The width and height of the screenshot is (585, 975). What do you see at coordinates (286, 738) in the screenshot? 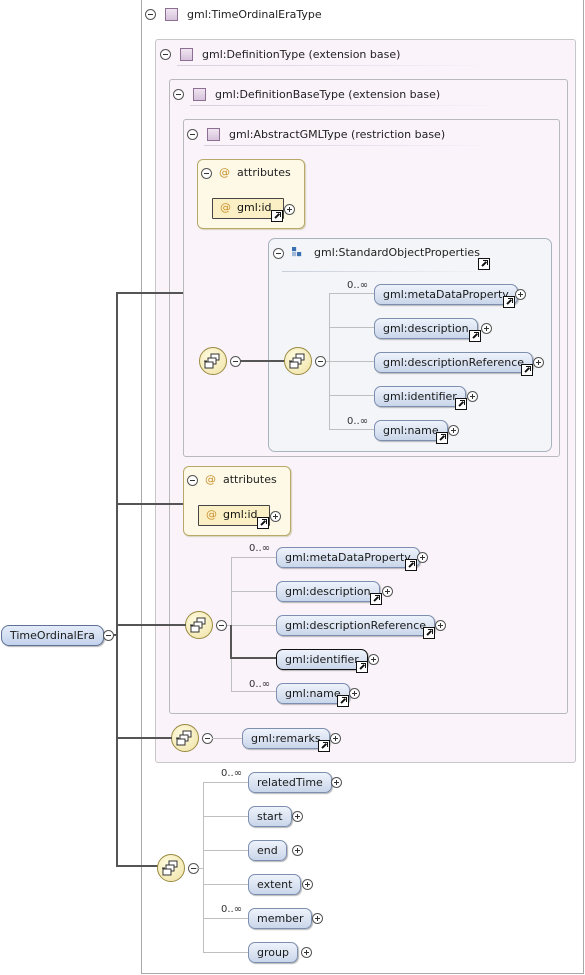
I see `element-remarks: gml:remarks` at bounding box center [286, 738].